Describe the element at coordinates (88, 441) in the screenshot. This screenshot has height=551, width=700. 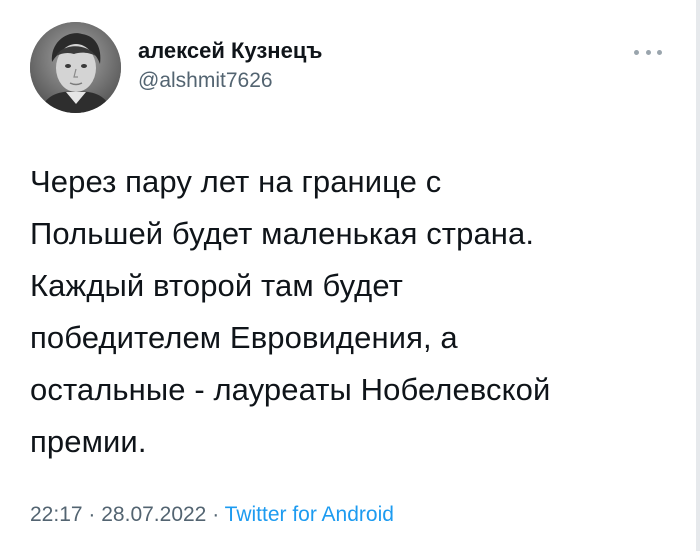
I see `tweet-text-line: премии.` at that location.